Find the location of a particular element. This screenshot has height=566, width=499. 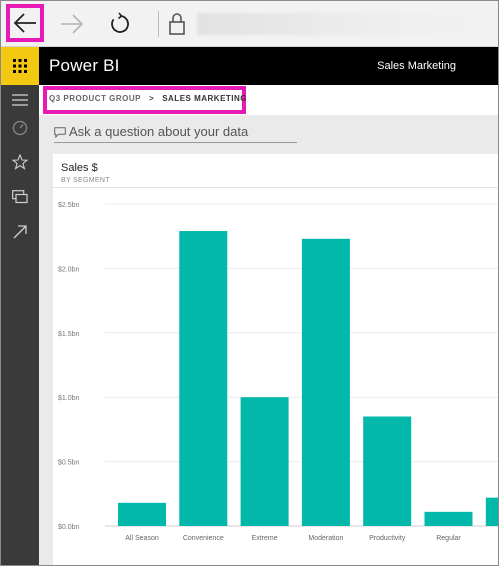

y-tick-label: $0.0bn is located at coordinates (69, 527).